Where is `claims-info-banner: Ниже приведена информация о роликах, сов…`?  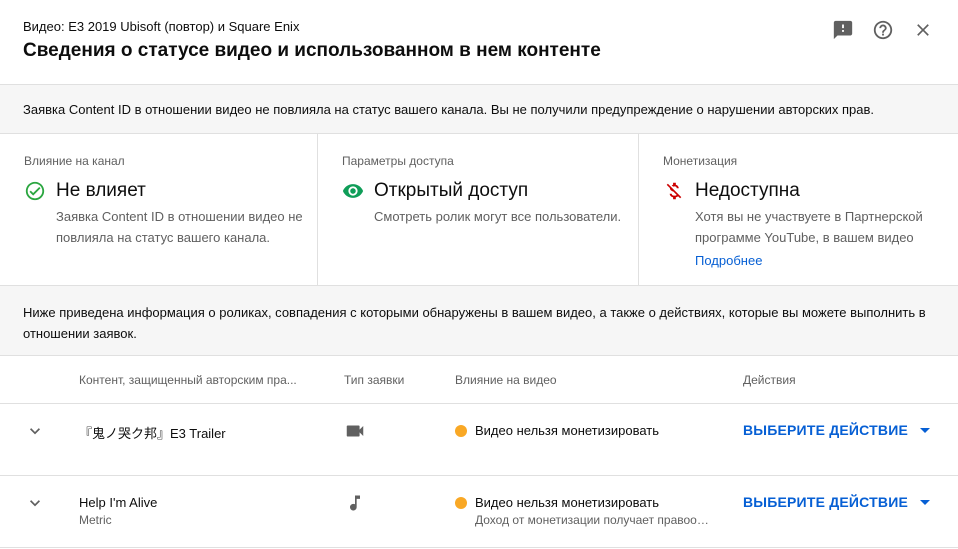 claims-info-banner: Ниже приведена информация о роликах, сов… is located at coordinates (479, 321).